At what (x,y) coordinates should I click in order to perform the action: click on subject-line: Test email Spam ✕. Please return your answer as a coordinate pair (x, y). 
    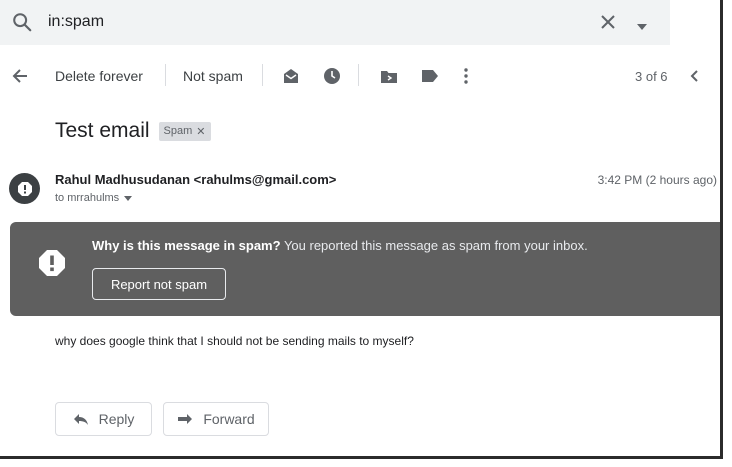
    Looking at the image, I should click on (133, 131).